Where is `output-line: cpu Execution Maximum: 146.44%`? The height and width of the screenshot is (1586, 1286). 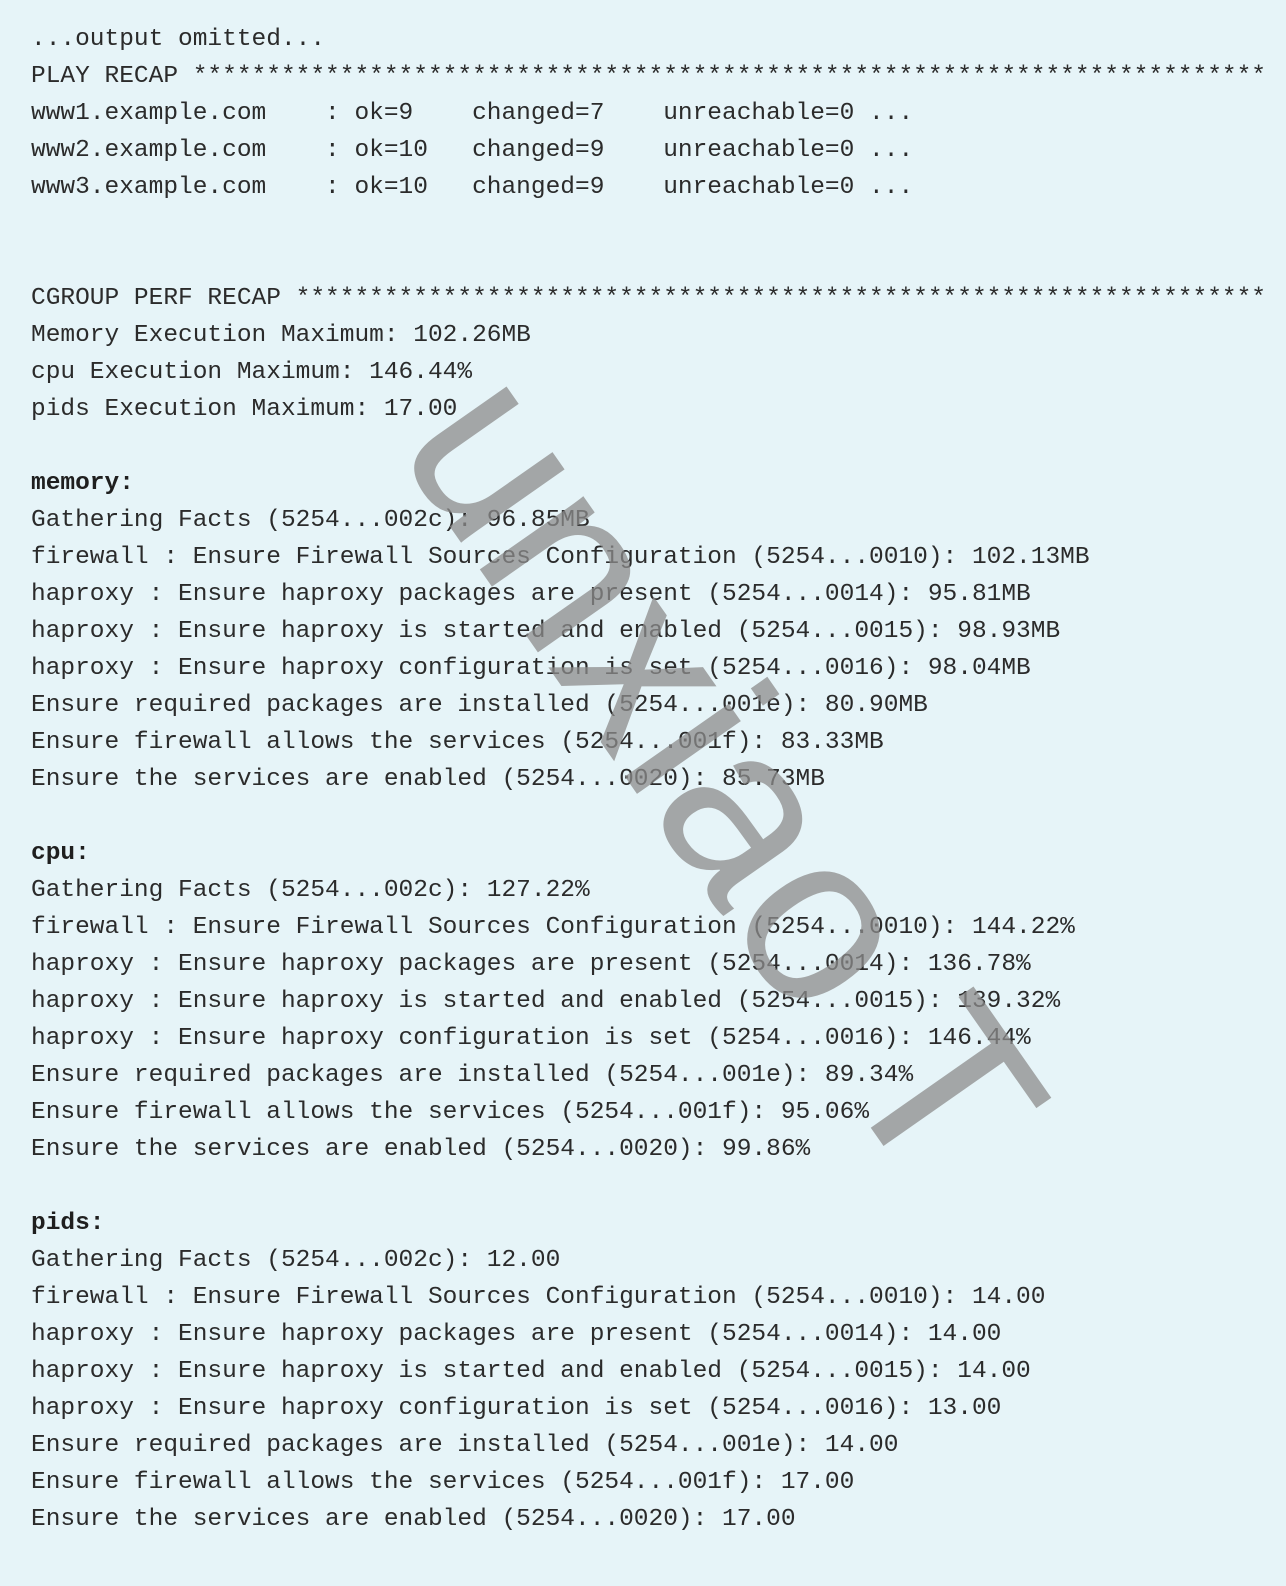 output-line: cpu Execution Maximum: 146.44% is located at coordinates (252, 372).